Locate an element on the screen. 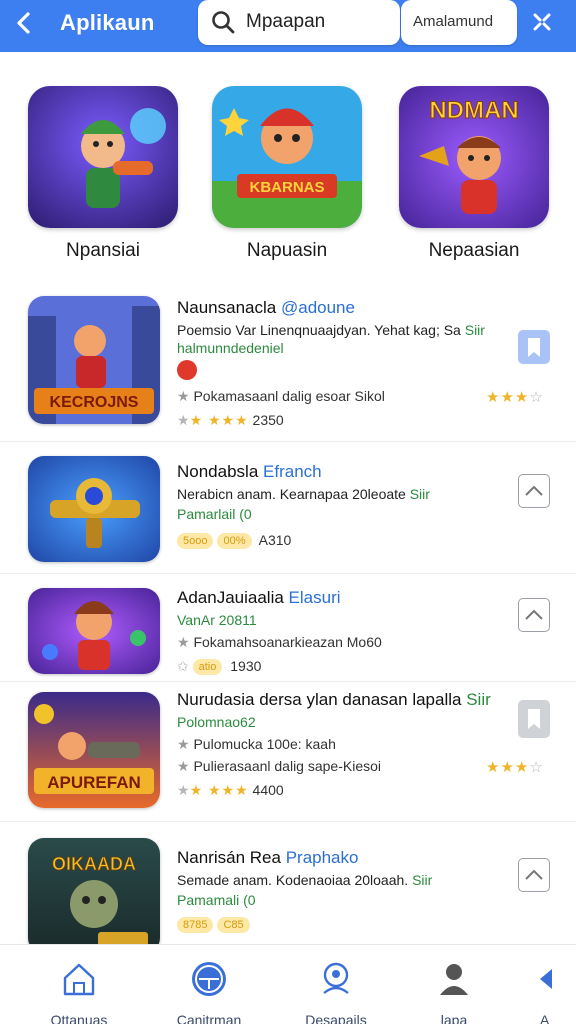 The image size is (576, 1024). back-button is located at coordinates (25, 23).